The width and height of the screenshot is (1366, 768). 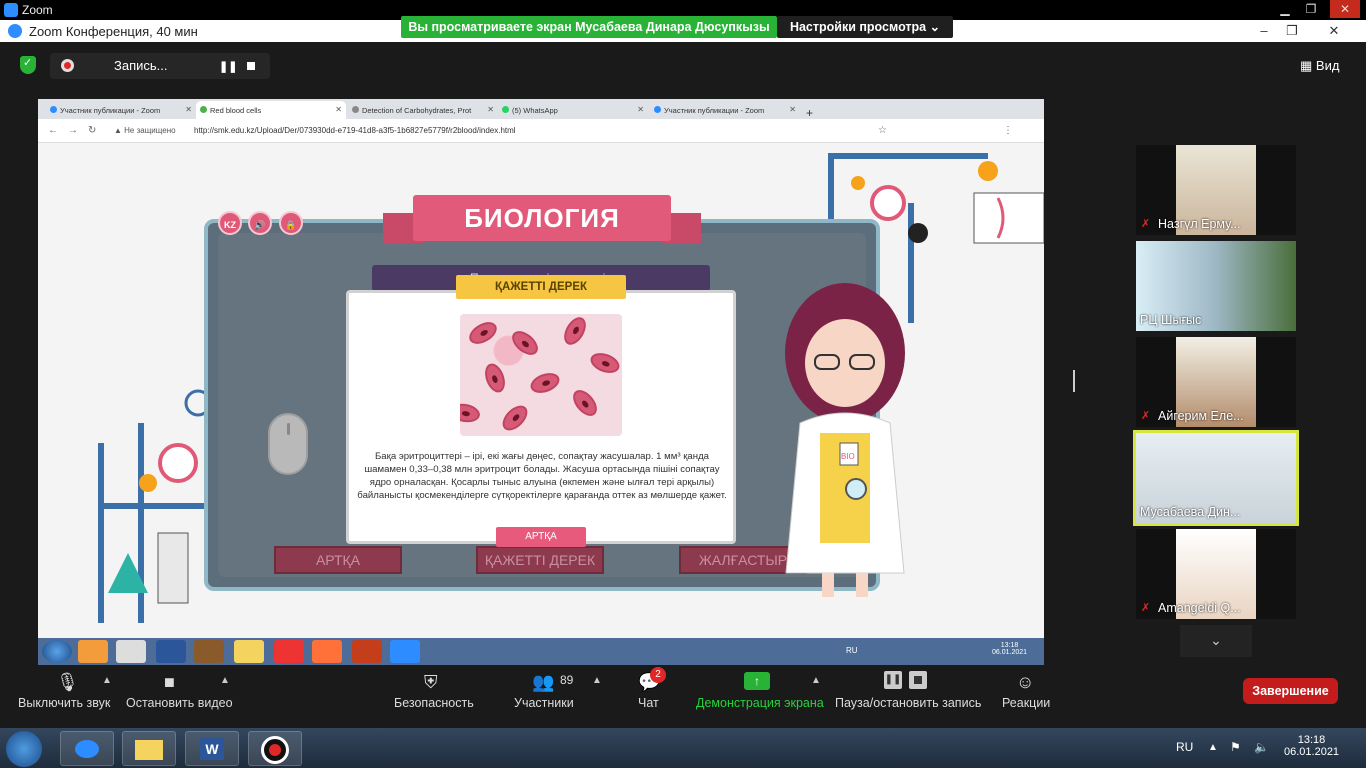 I want to click on lab-equipment-left-illustration, so click(x=155, y=506).